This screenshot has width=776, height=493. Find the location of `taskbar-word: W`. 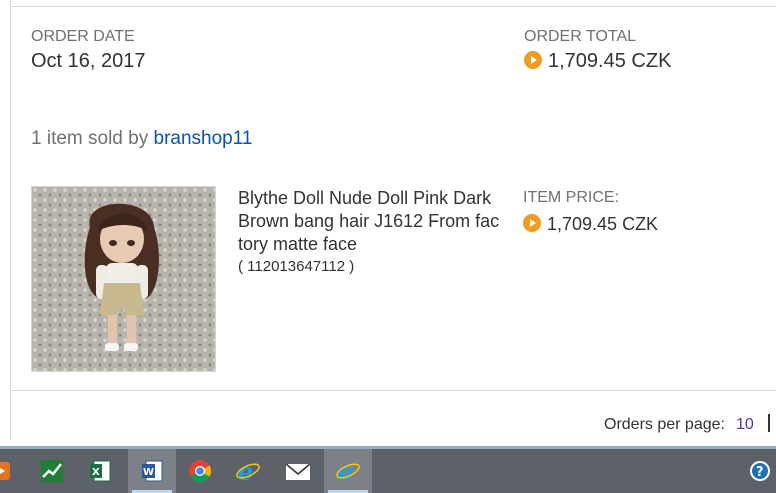

taskbar-word: W is located at coordinates (152, 471).